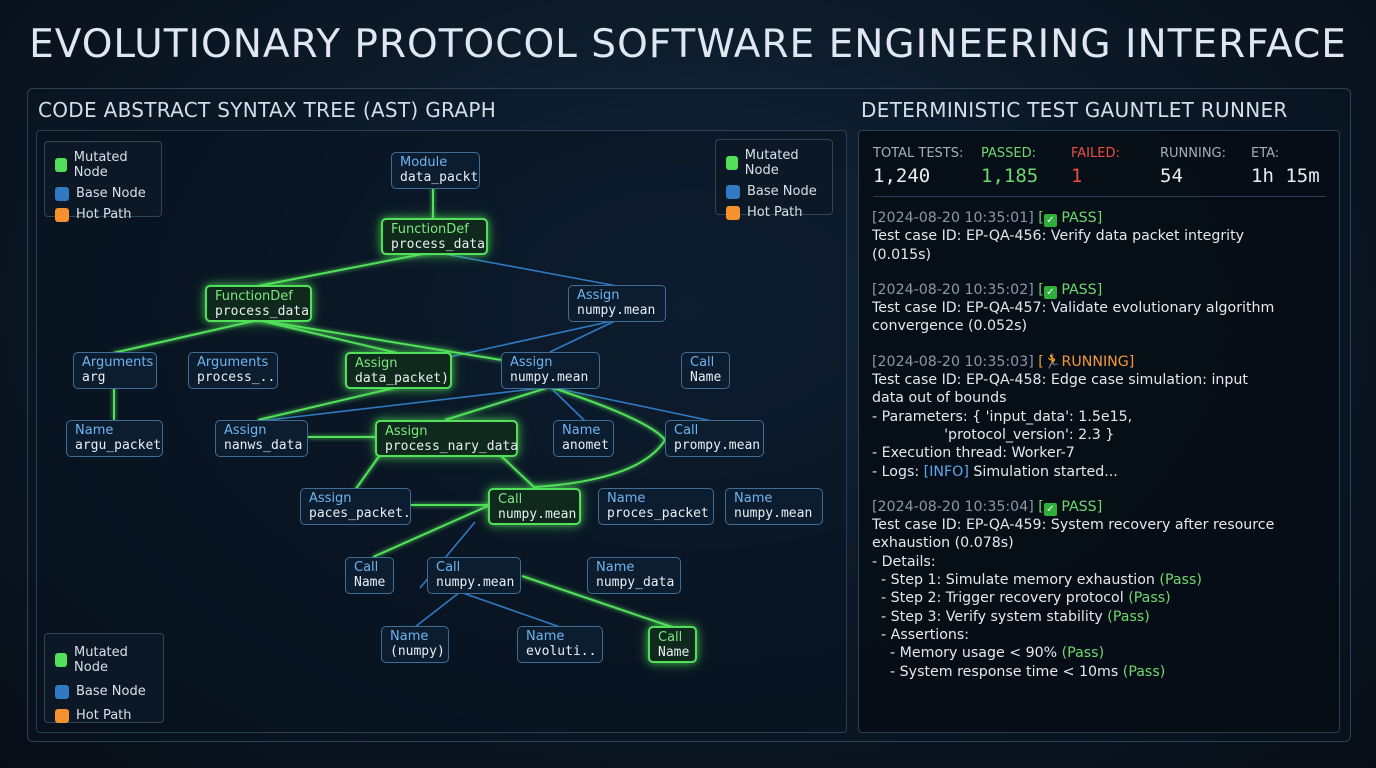 Image resolution: width=1376 pixels, height=768 pixels. What do you see at coordinates (103, 181) in the screenshot?
I see `legend-top-left: Mutated Node Base Node Hot Path` at bounding box center [103, 181].